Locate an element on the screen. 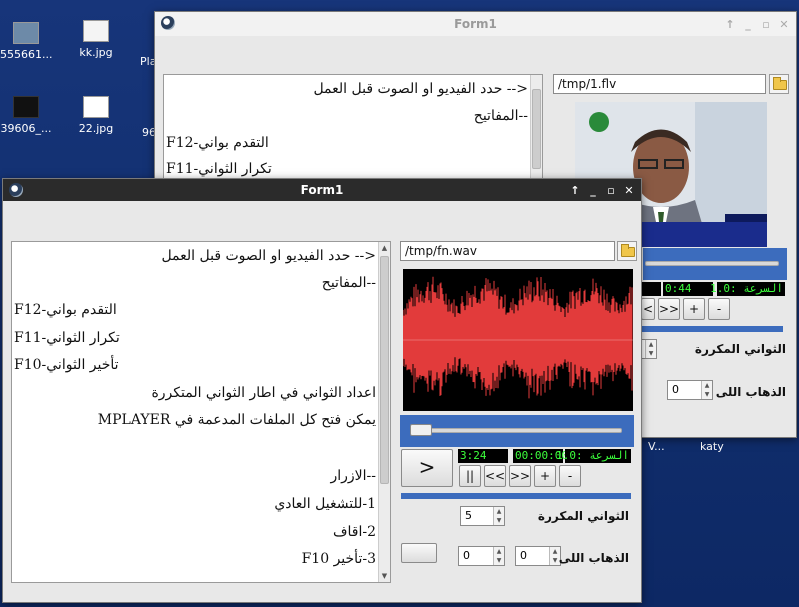 The width and height of the screenshot is (799, 607). rewind-button: << is located at coordinates (495, 476).